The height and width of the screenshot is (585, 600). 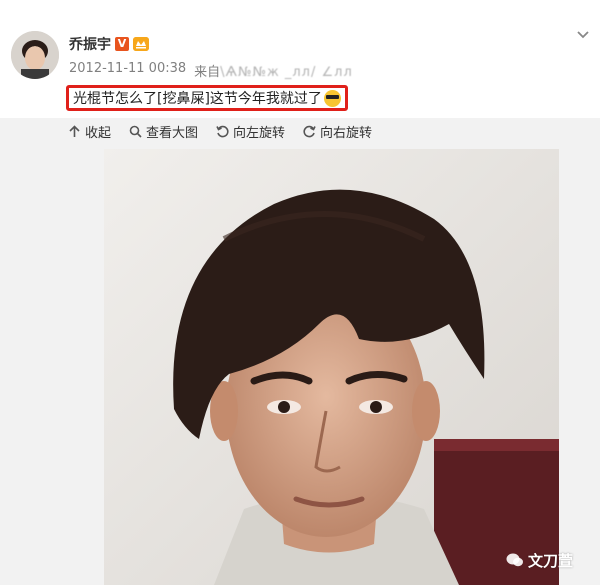 I want to click on avatar, so click(x=35, y=55).